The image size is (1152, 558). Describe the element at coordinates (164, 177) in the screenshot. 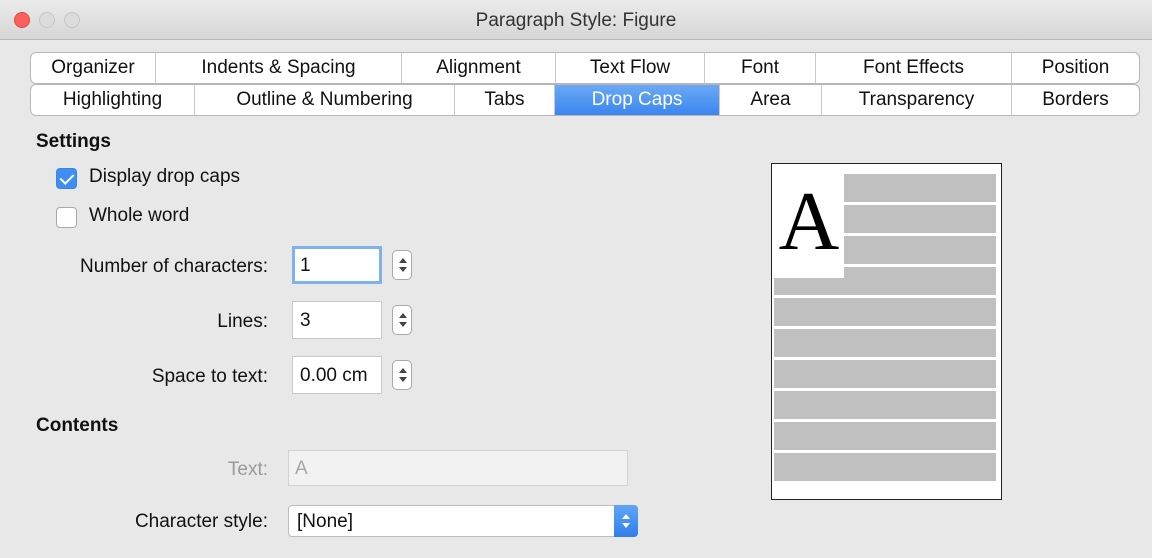

I see `display-drop-caps-label: Display drop caps` at that location.